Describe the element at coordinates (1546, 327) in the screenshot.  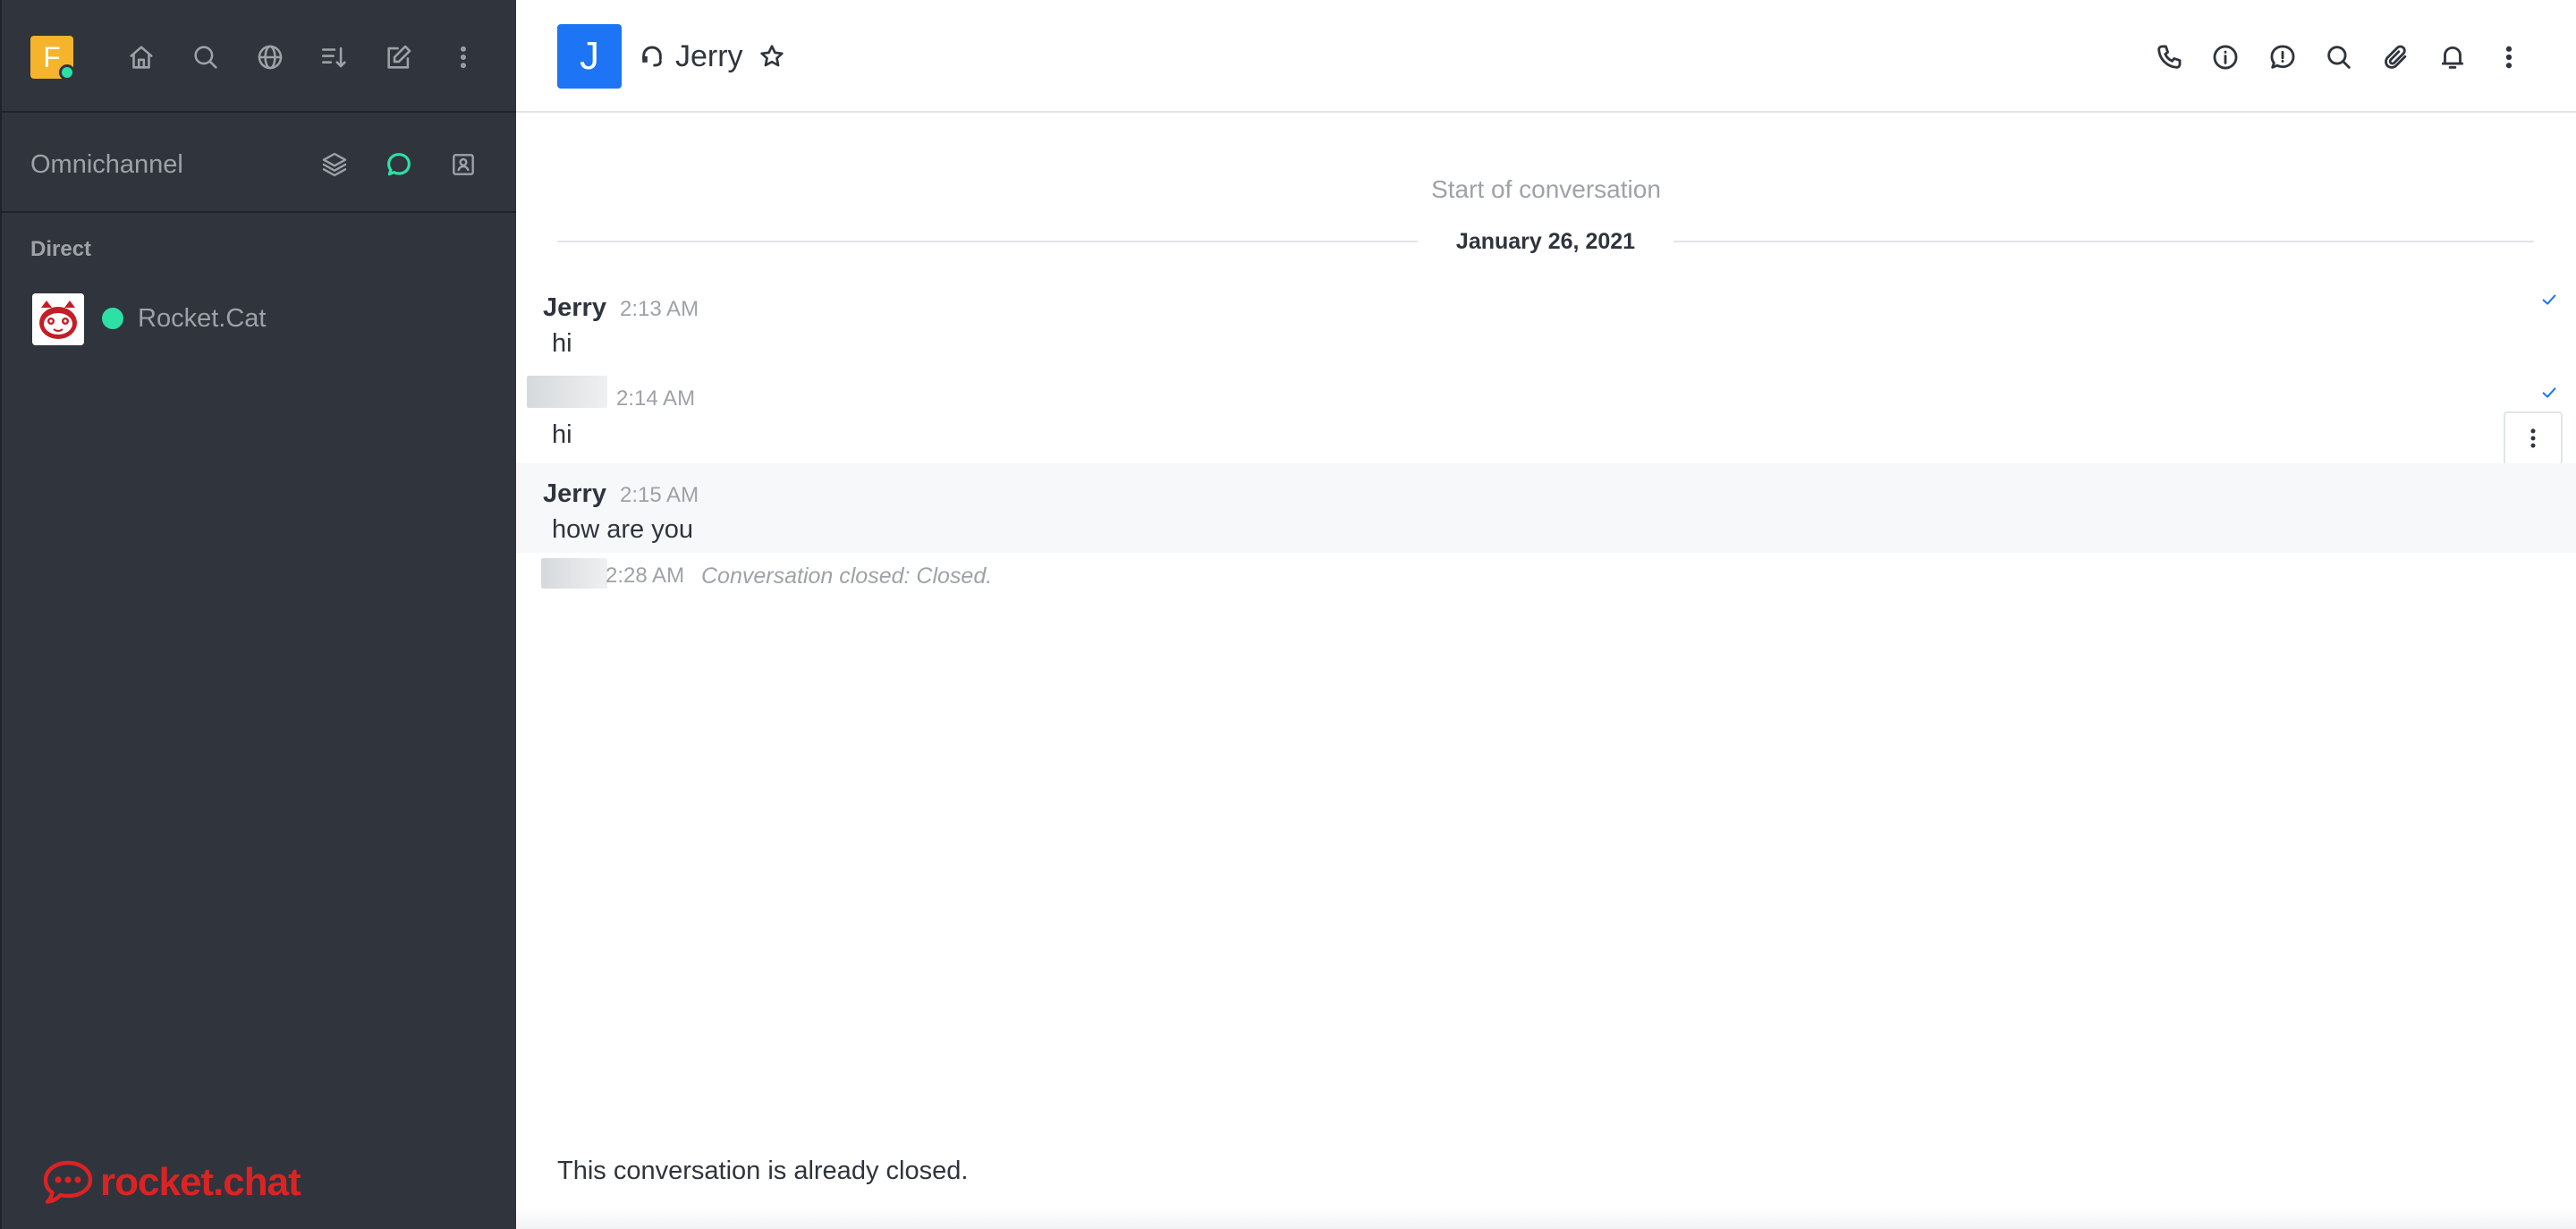
I see `message: Jerry 2:13 AM hi` at that location.